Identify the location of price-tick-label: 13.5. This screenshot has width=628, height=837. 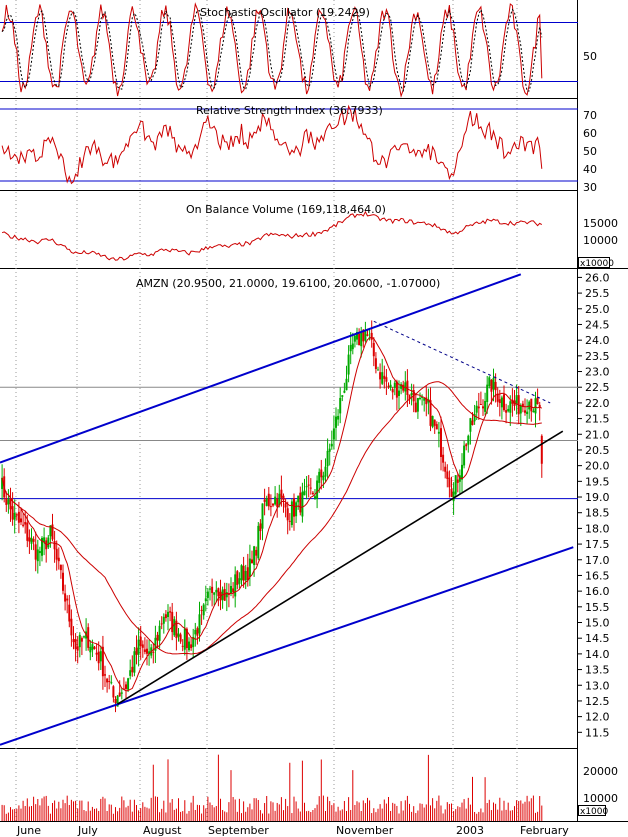
(597, 670).